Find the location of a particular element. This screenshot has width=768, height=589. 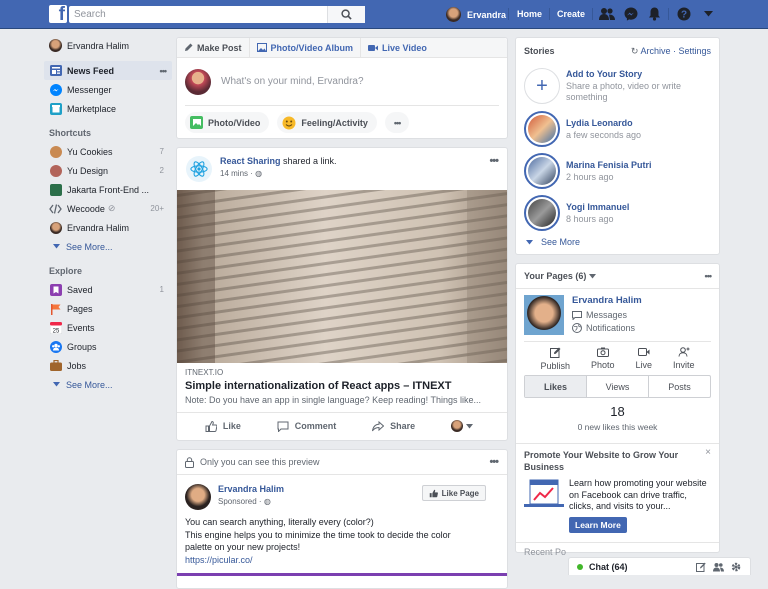

tab-photo-video-album: Photo/Video Album is located at coordinates (306, 47).